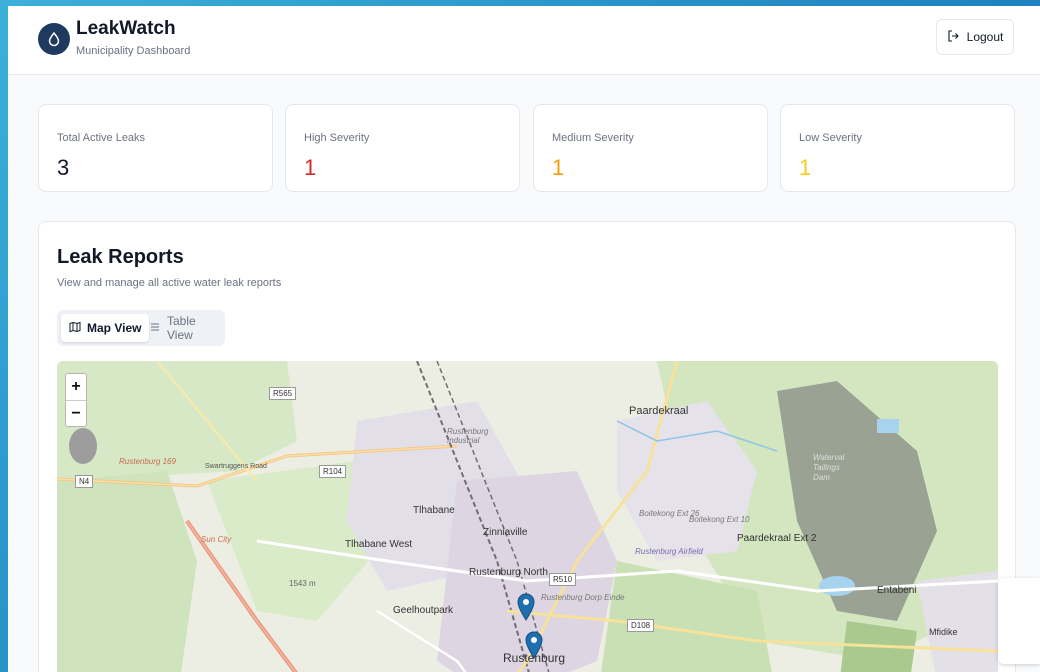 The width and height of the screenshot is (1040, 672). Describe the element at coordinates (216, 539) in the screenshot. I see `map-label: Sun City` at that location.